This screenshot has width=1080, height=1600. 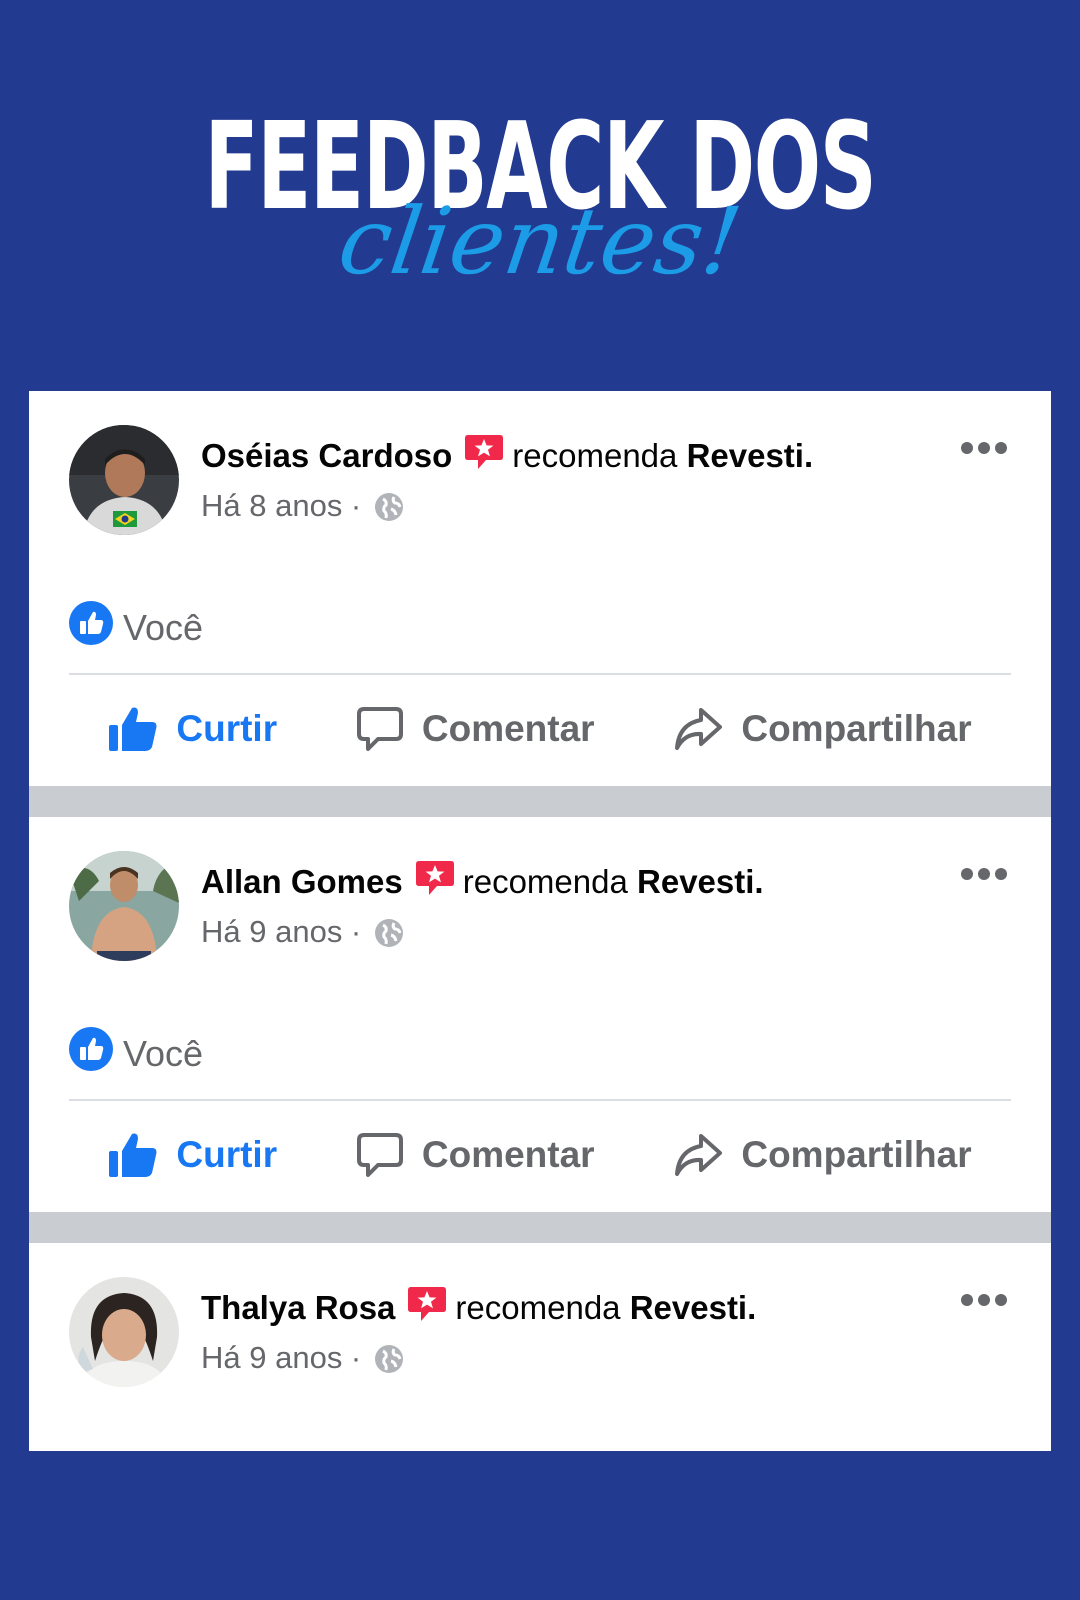 I want to click on headline-script: clientes!, so click(x=540, y=241).